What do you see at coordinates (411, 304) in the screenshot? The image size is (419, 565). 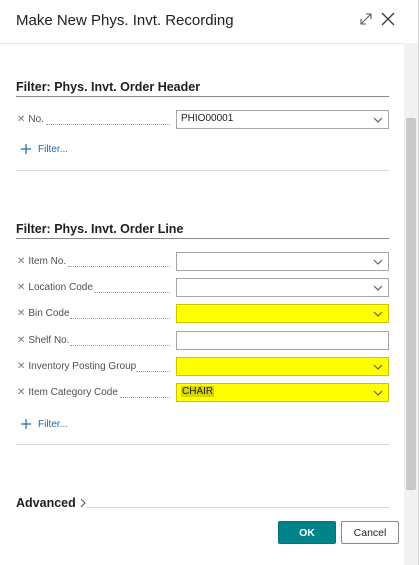 I see `scrollbar-thumb` at bounding box center [411, 304].